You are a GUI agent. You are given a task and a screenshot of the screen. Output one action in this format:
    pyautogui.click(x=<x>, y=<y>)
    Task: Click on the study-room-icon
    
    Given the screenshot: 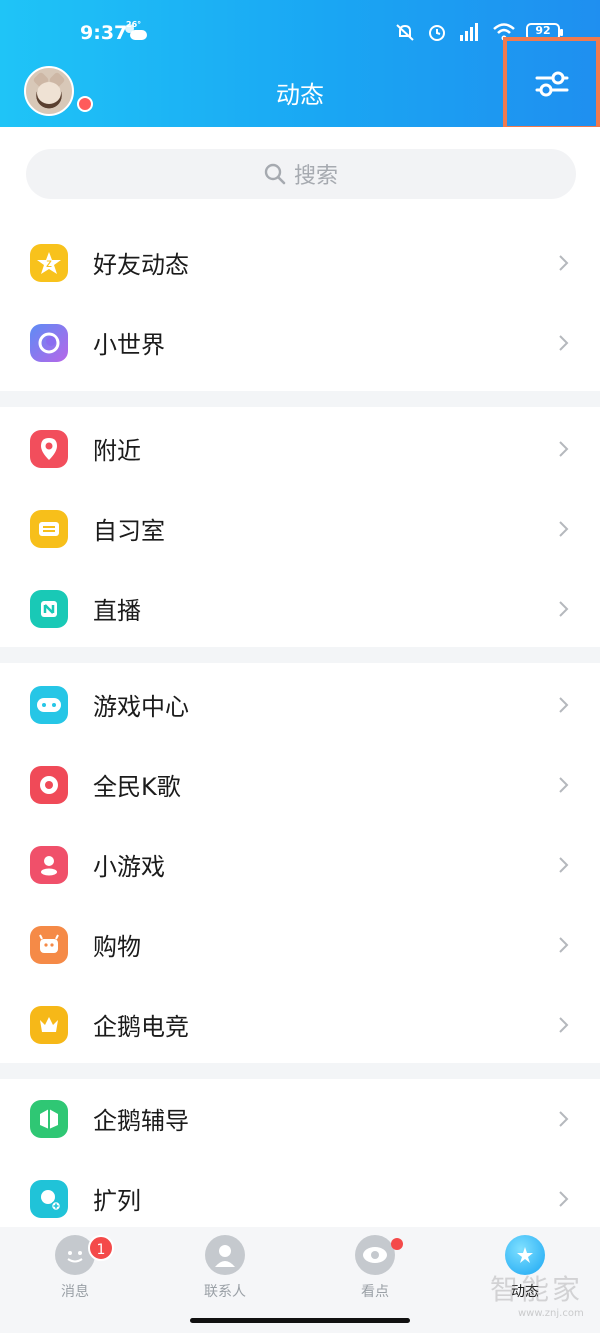 What is the action you would take?
    pyautogui.click(x=49, y=529)
    